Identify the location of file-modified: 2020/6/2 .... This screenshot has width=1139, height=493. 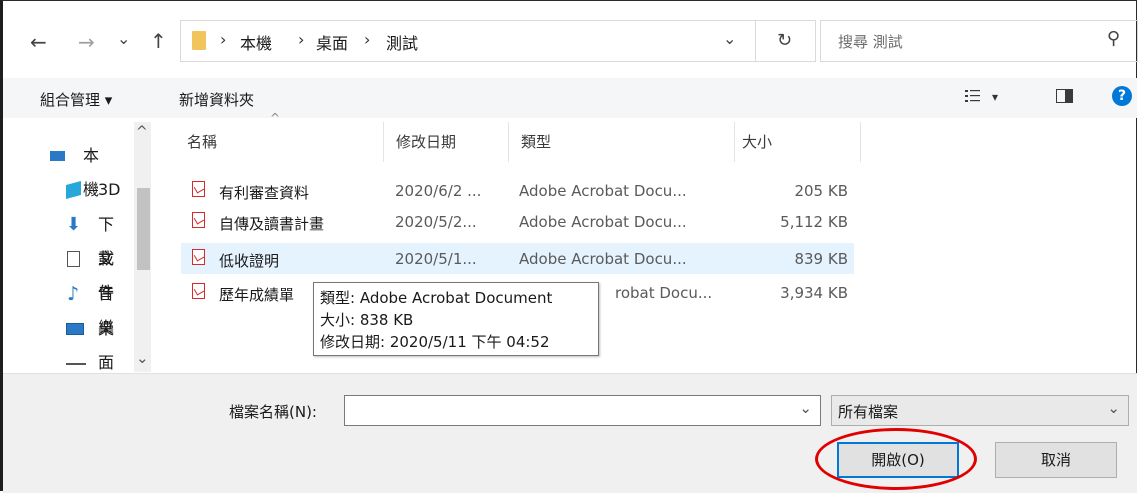
(438, 191).